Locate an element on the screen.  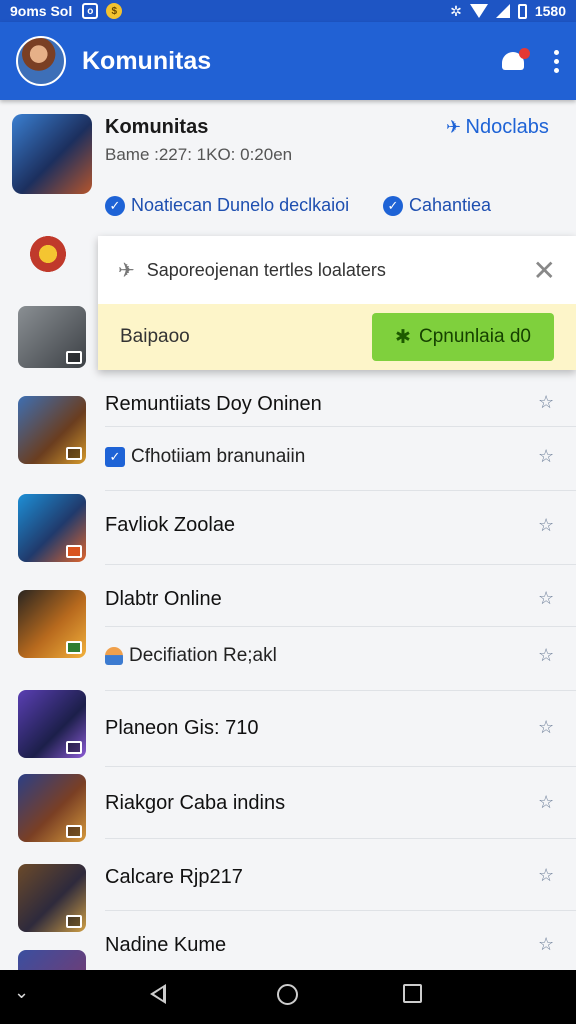
chevron-down-icon: ⌄ is located at coordinates (21, 992).